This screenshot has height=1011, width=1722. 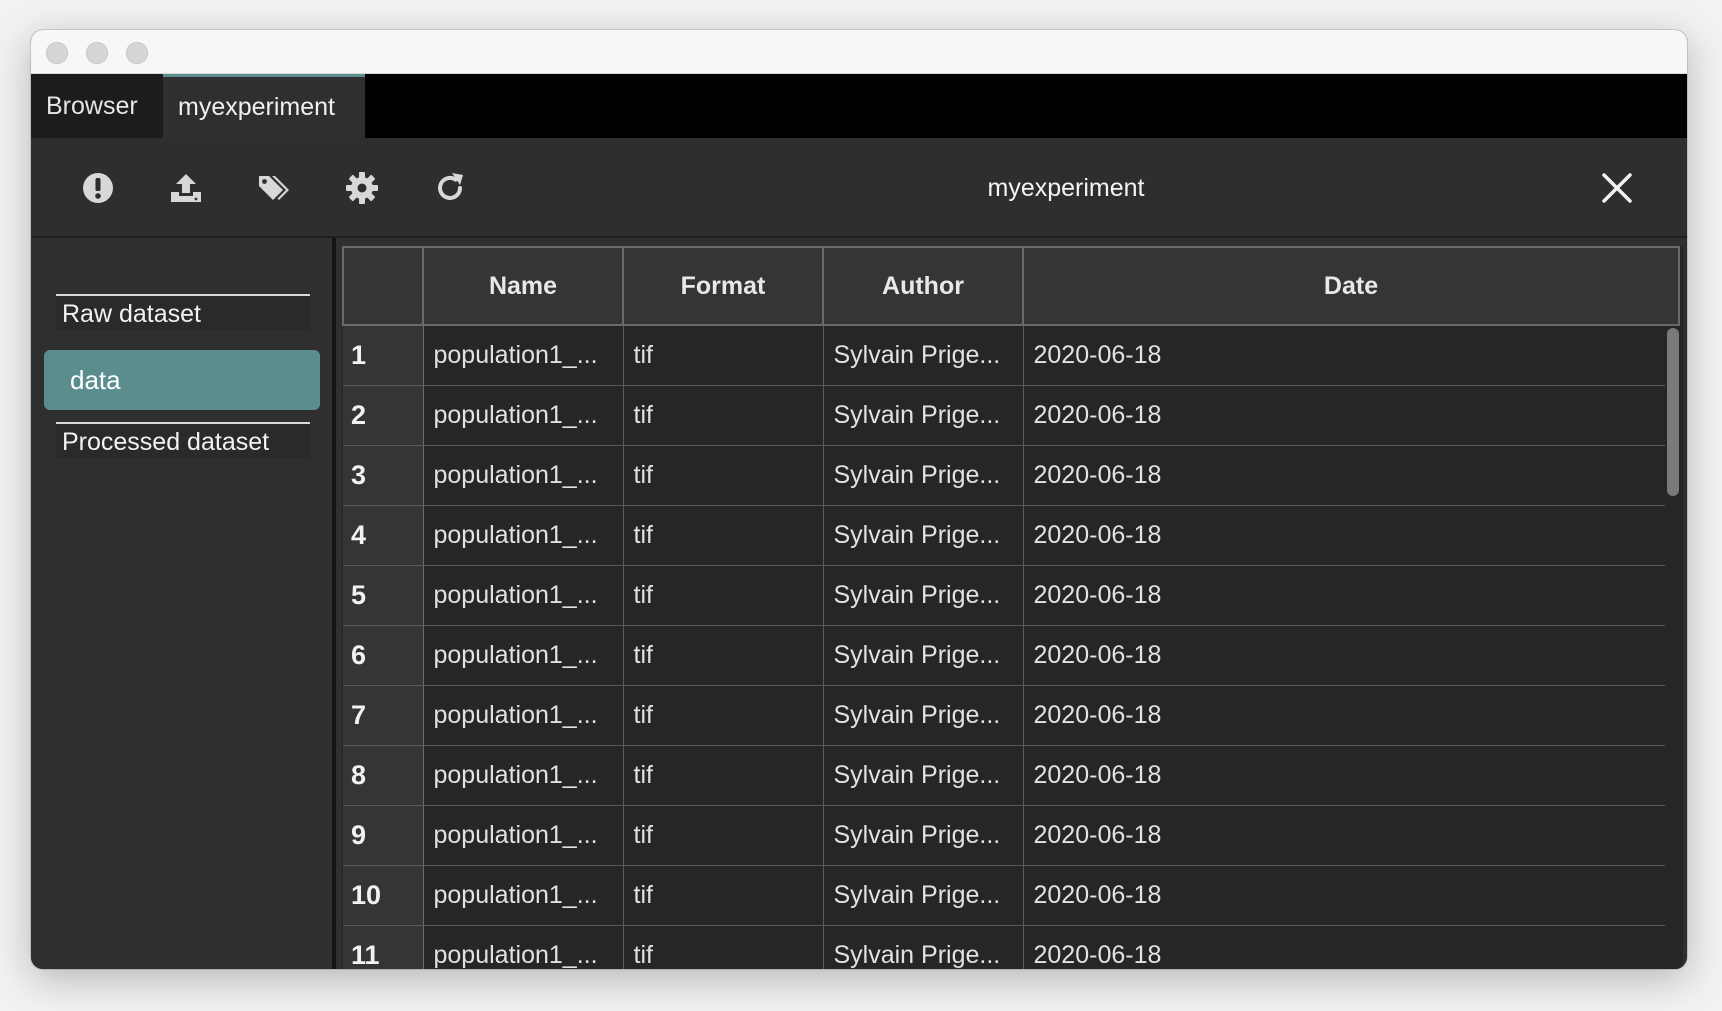 I want to click on row-number: 6, so click(x=383, y=655).